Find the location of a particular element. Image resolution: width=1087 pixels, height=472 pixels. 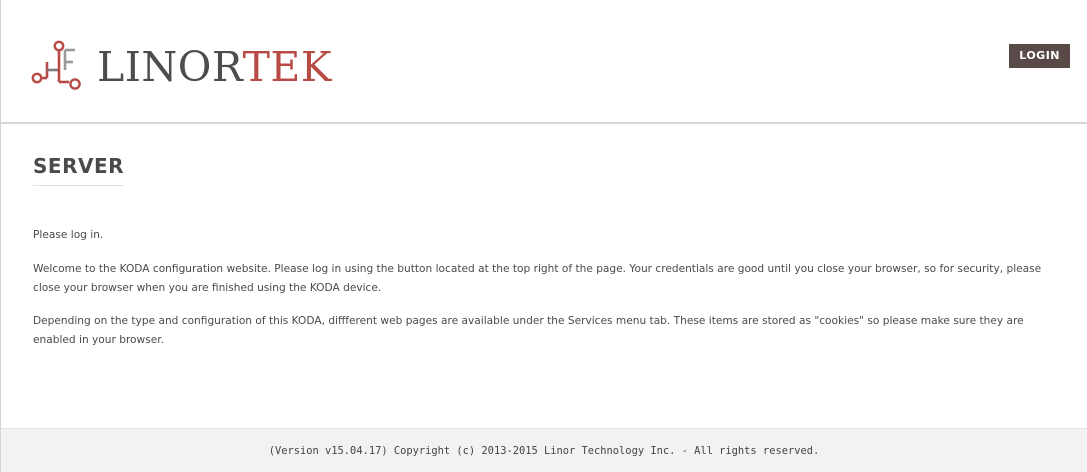

linortek-logo: LINORTEK is located at coordinates (181, 66).